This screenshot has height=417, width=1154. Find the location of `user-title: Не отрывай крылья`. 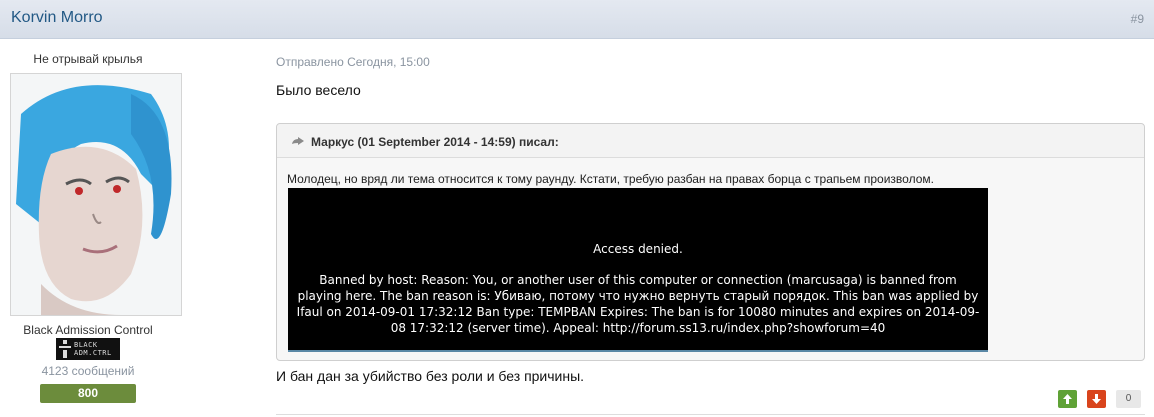

user-title: Не отрывай крылья is located at coordinates (88, 59).